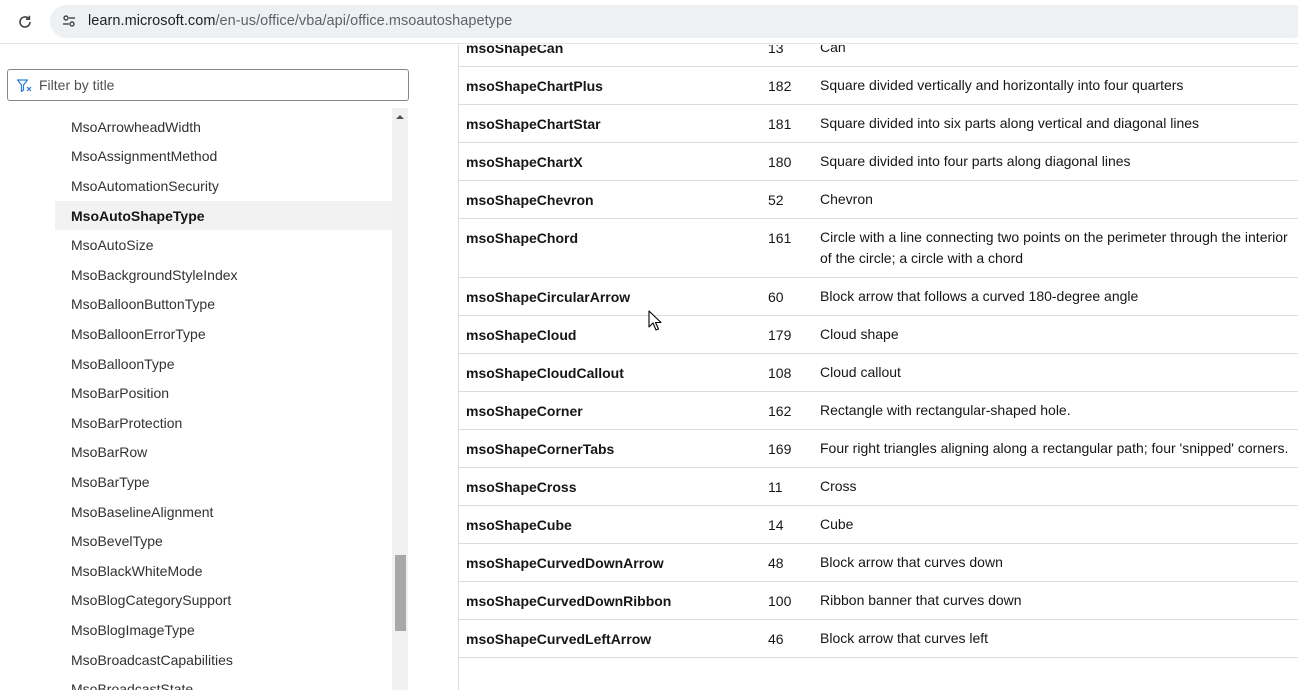 The height and width of the screenshot is (690, 1298). I want to click on url-host: learn.microsoft.com, so click(152, 21).